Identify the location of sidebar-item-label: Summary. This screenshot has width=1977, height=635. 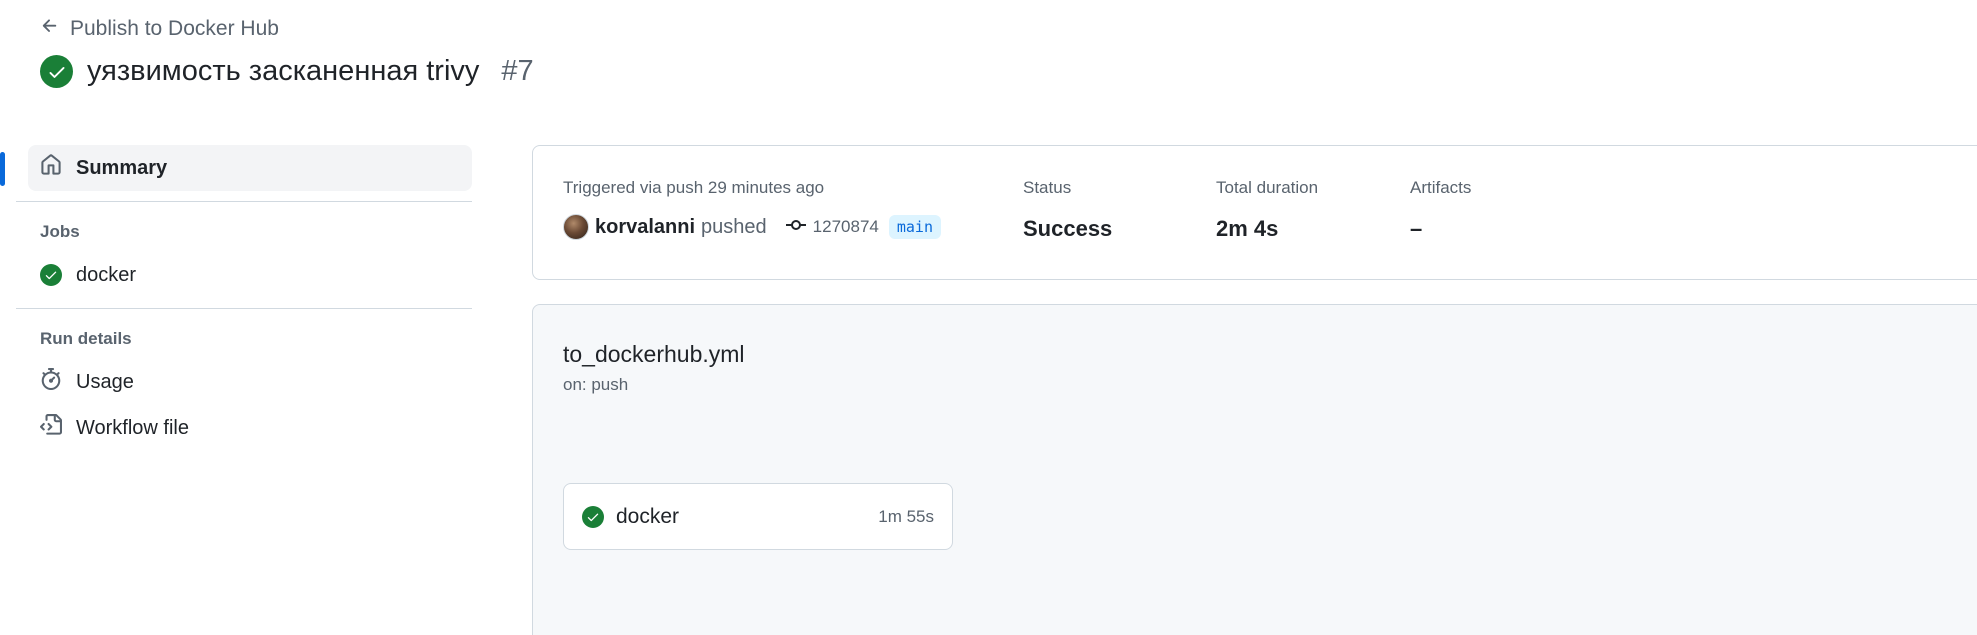
(122, 167).